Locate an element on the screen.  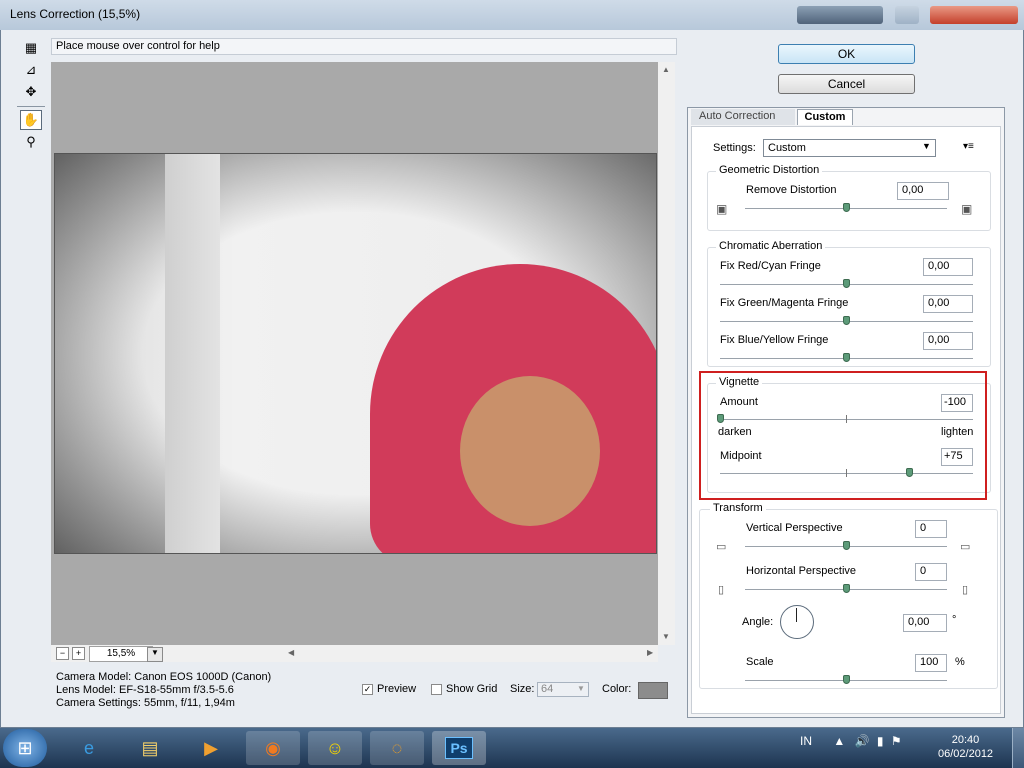
remove-distortion-field: 0,00 is located at coordinates (923, 191).